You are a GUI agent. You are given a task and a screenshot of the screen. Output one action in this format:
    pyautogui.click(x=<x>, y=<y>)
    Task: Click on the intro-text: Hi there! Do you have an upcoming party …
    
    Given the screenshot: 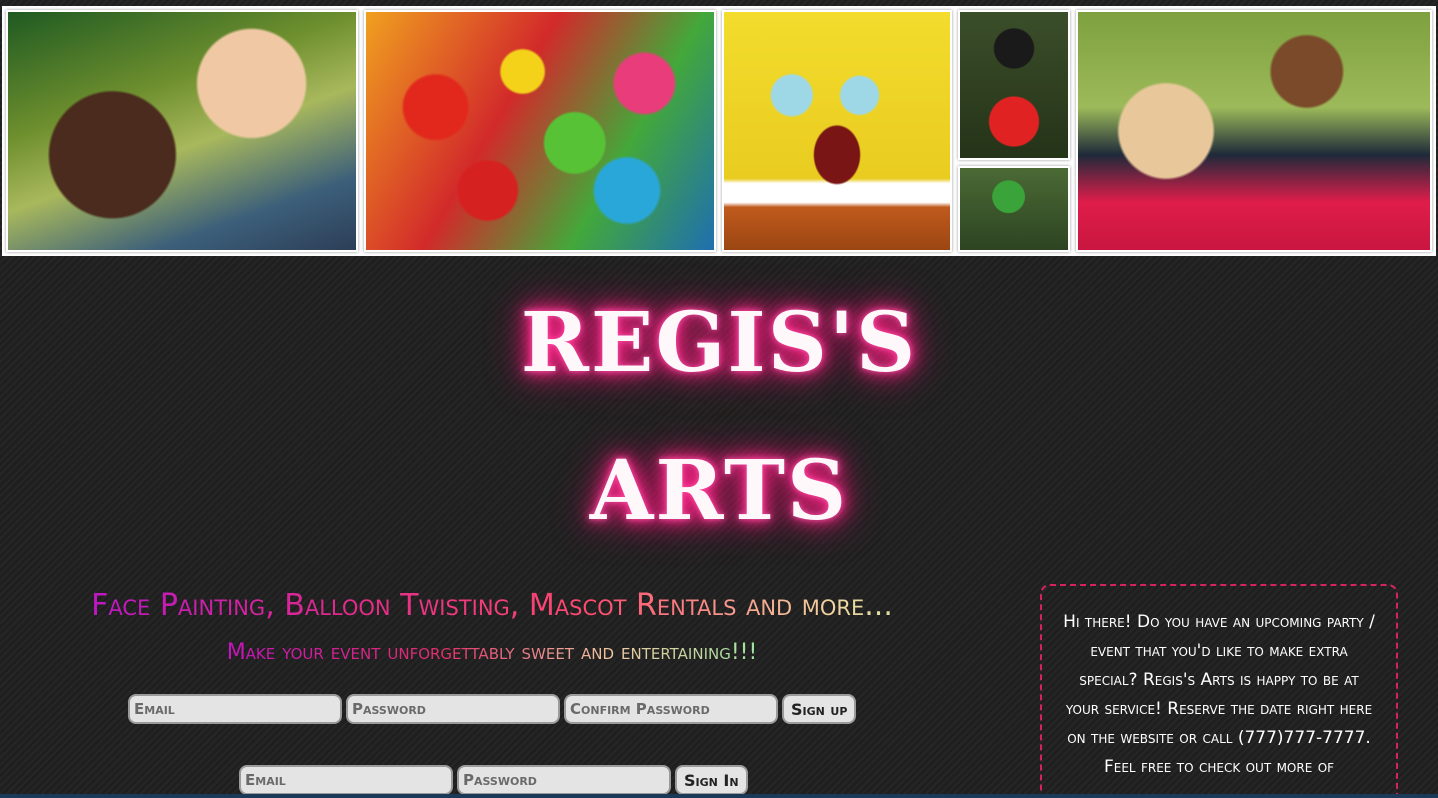 What is the action you would take?
    pyautogui.click(x=1219, y=694)
    